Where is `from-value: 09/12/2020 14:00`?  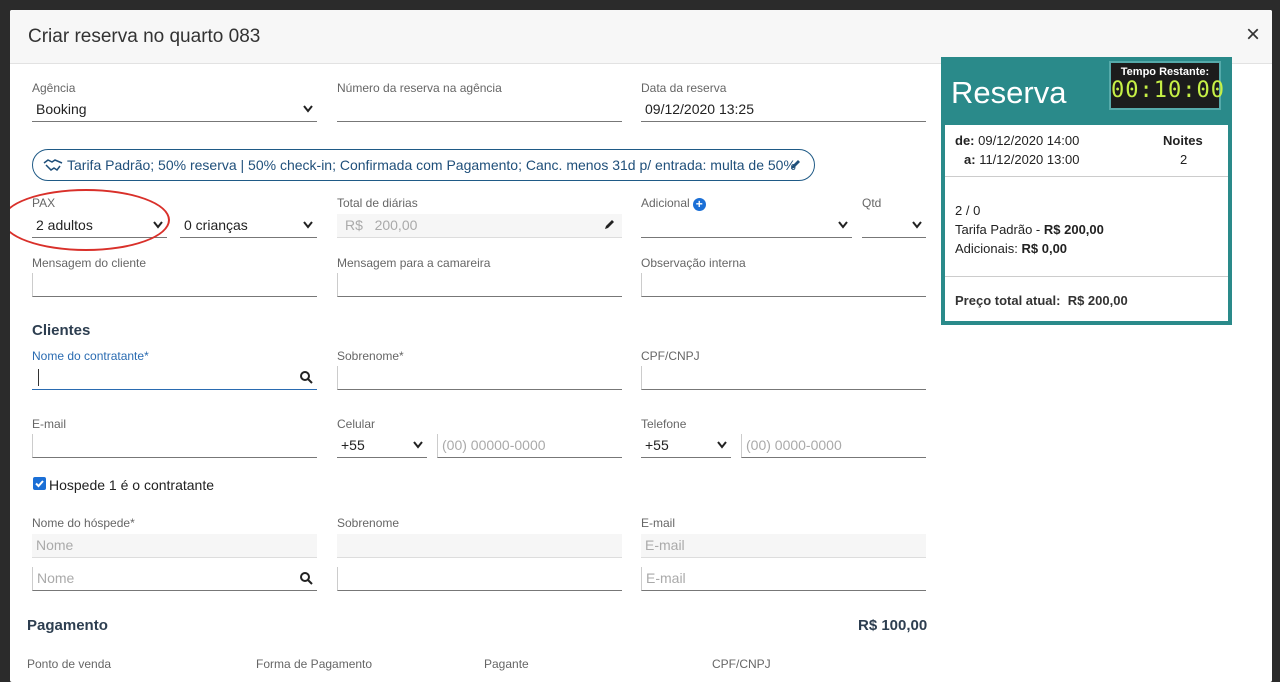 from-value: 09/12/2020 14:00 is located at coordinates (1029, 140).